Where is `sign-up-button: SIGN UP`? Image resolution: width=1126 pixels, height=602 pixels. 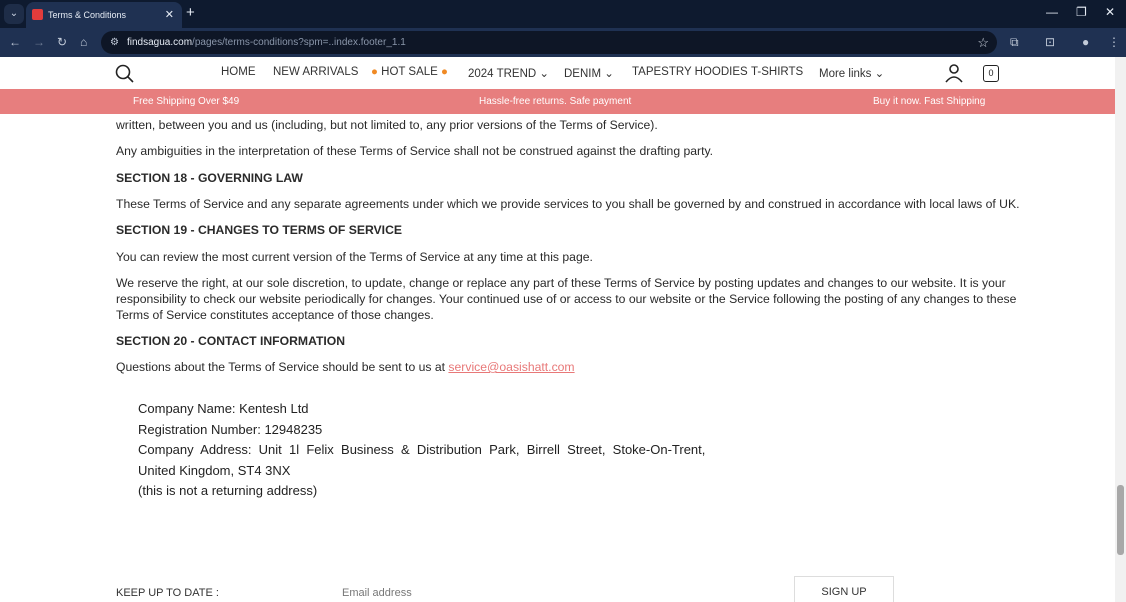
sign-up-button: SIGN UP is located at coordinates (844, 589).